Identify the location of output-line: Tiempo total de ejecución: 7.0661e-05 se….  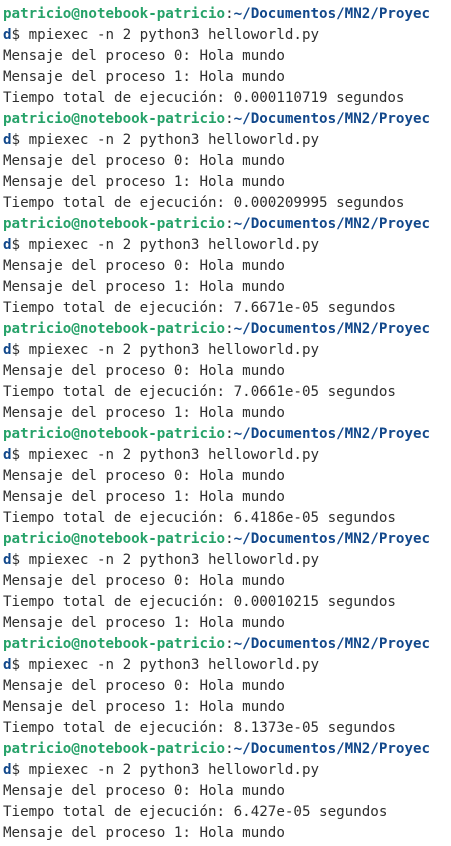
(199, 392).